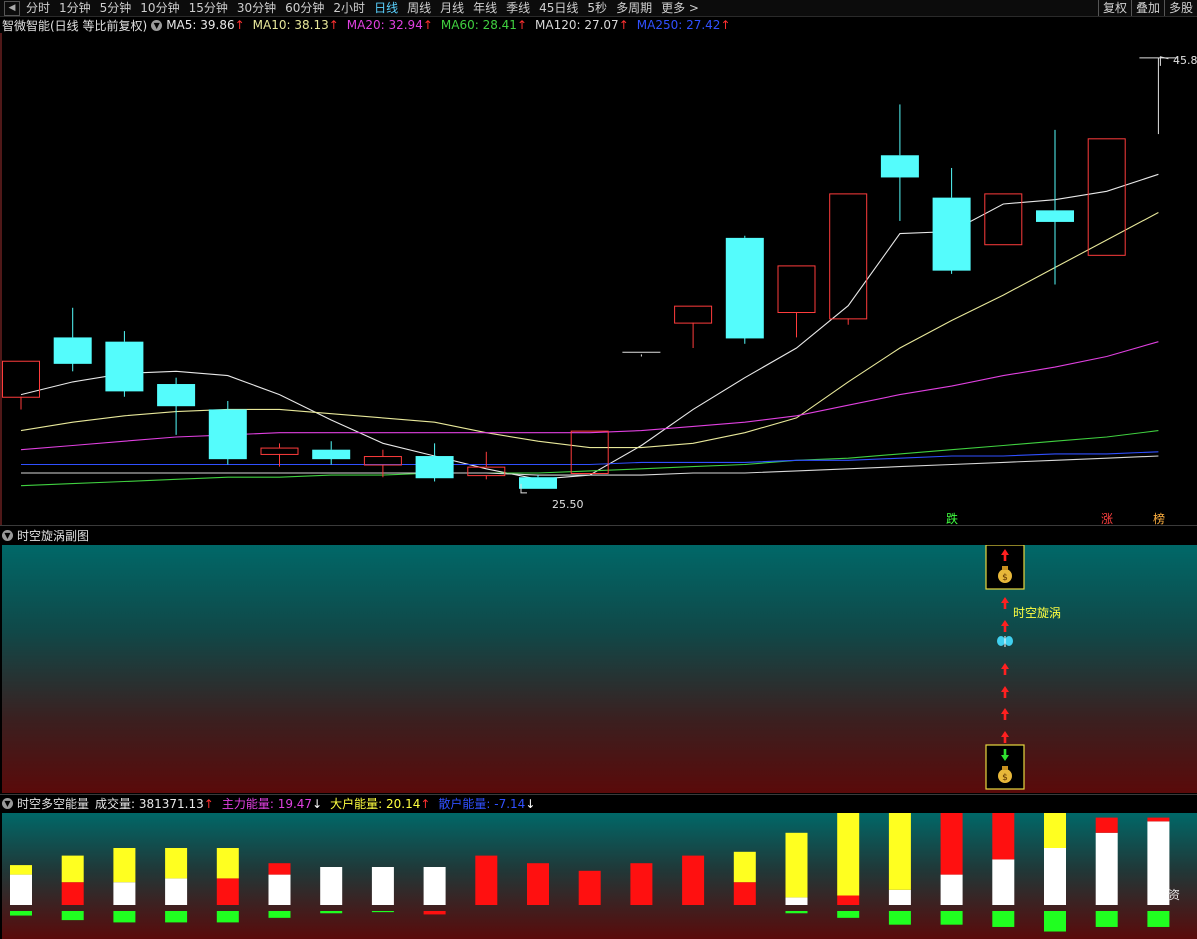 This screenshot has width=1197, height=939. What do you see at coordinates (256, 8) in the screenshot?
I see `tab-period-5: 30分钟` at bounding box center [256, 8].